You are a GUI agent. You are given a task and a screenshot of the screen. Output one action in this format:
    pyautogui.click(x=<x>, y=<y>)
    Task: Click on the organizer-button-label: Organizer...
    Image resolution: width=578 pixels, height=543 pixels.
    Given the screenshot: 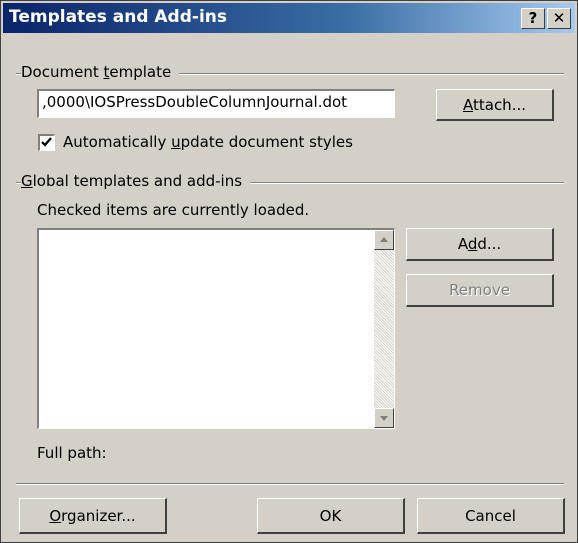 What is the action you would take?
    pyautogui.click(x=92, y=516)
    